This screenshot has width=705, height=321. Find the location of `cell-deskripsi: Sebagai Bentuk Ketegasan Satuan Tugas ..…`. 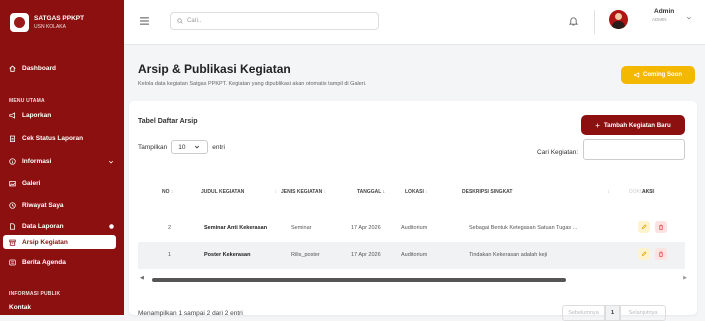

cell-deskripsi: Sebagai Bentuk Ketegasan Satuan Tugas ..… is located at coordinates (523, 228).